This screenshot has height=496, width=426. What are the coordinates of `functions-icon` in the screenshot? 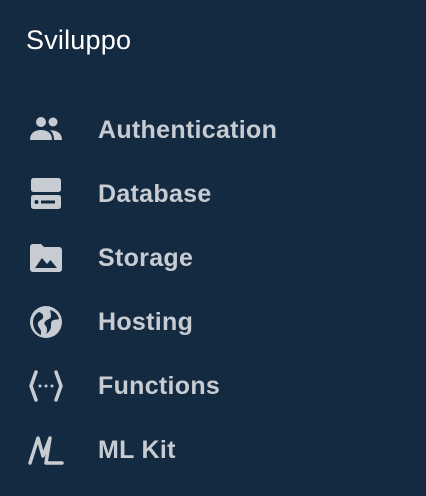 It's located at (46, 386).